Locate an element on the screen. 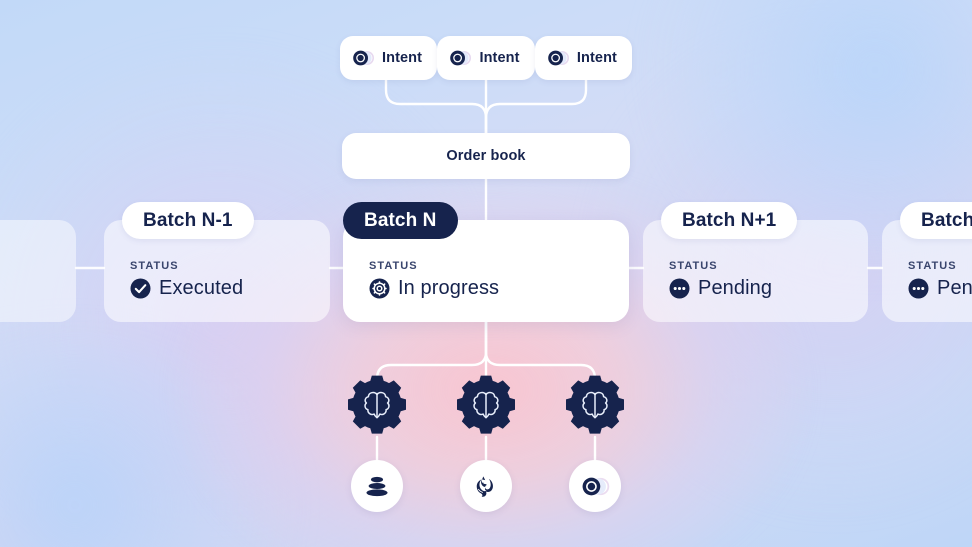  unicorn-logo-icon is located at coordinates (484, 486).